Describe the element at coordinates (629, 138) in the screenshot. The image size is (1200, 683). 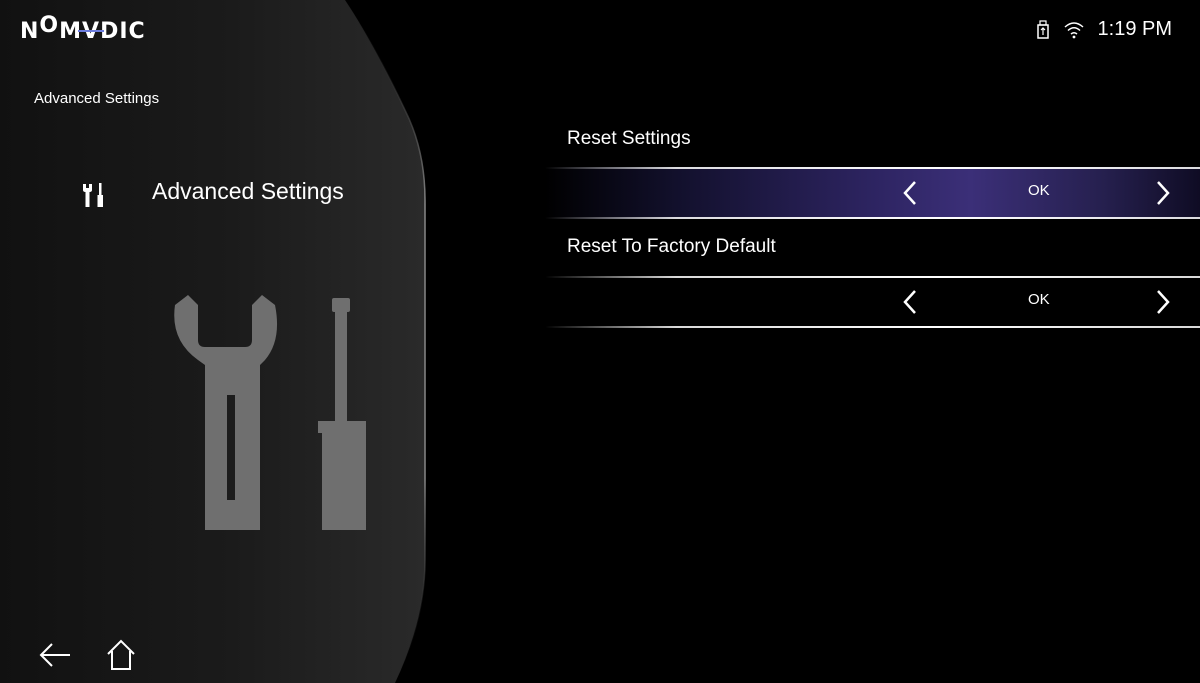
I see `setting-label-reset-settings: Reset Settings` at that location.